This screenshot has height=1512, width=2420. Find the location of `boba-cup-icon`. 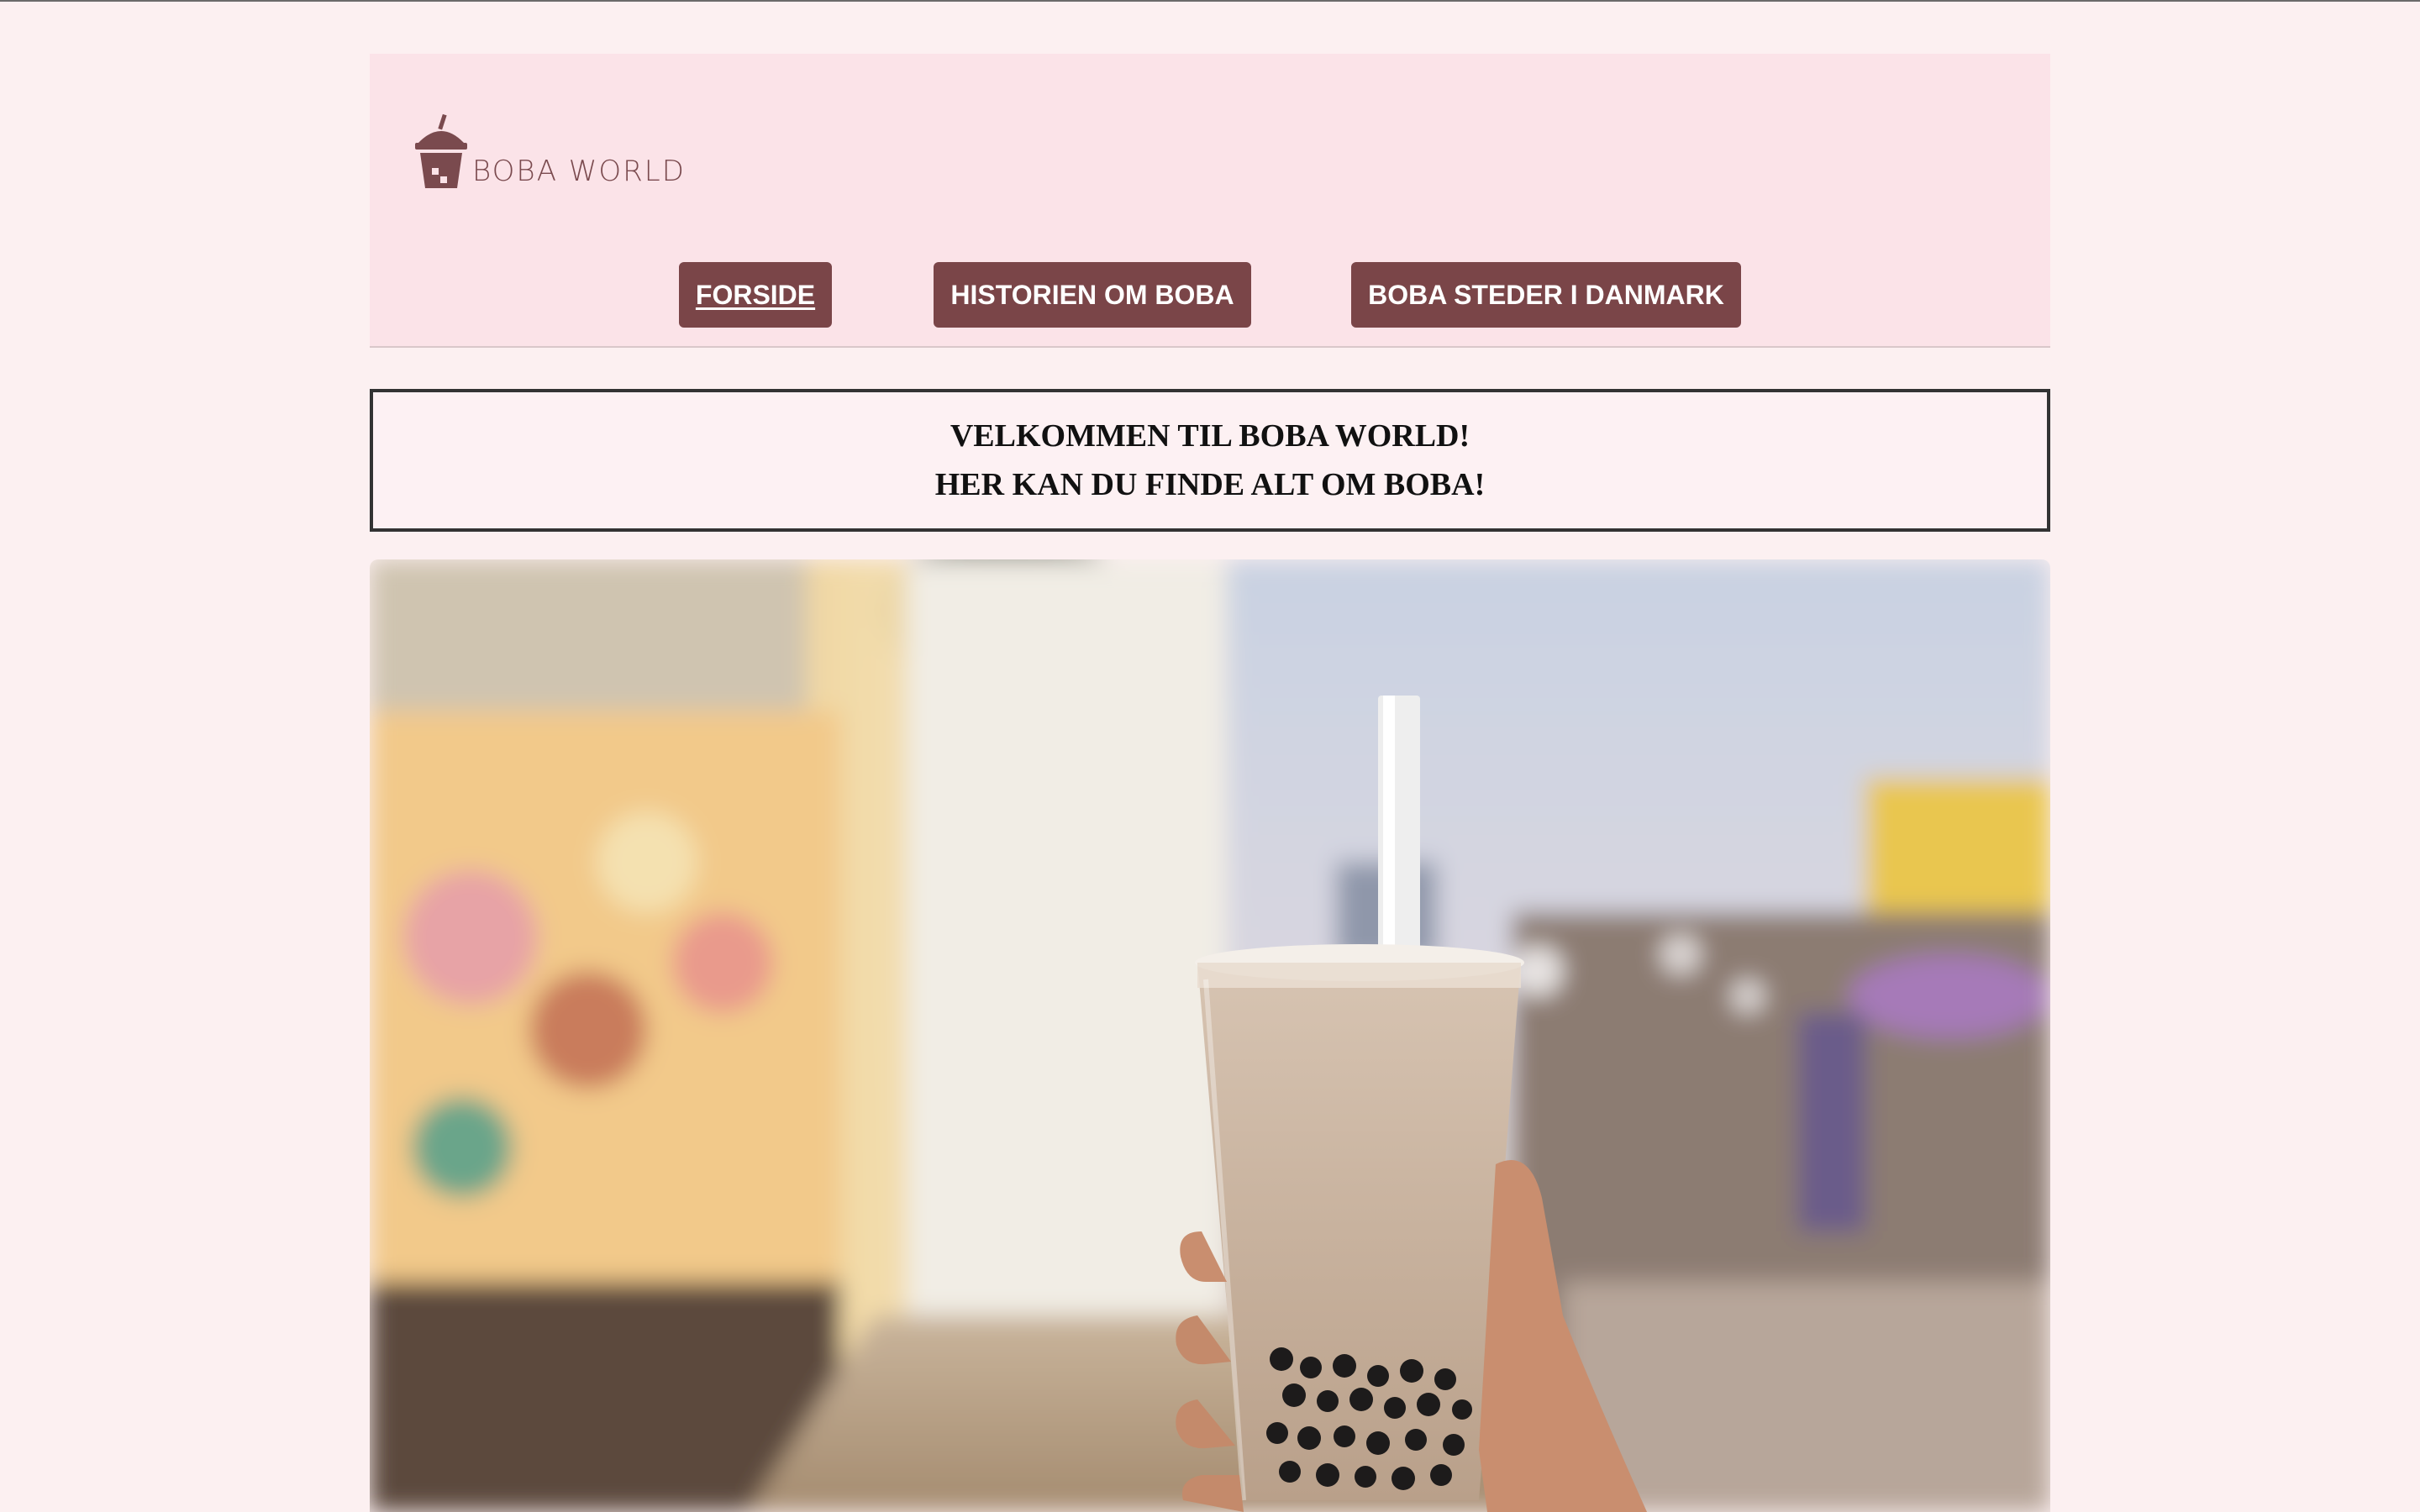

boba-cup-icon is located at coordinates (441, 150).